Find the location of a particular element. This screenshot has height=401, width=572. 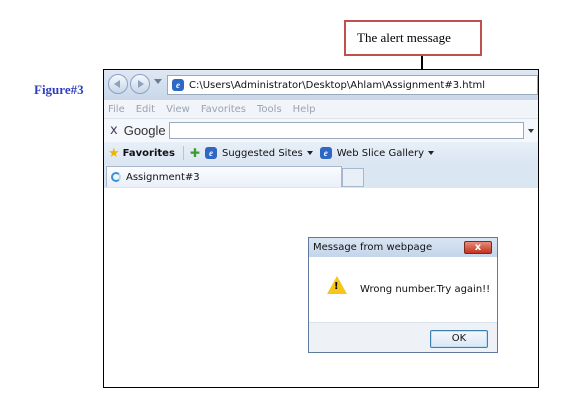

google-logo: Google is located at coordinates (144, 130).